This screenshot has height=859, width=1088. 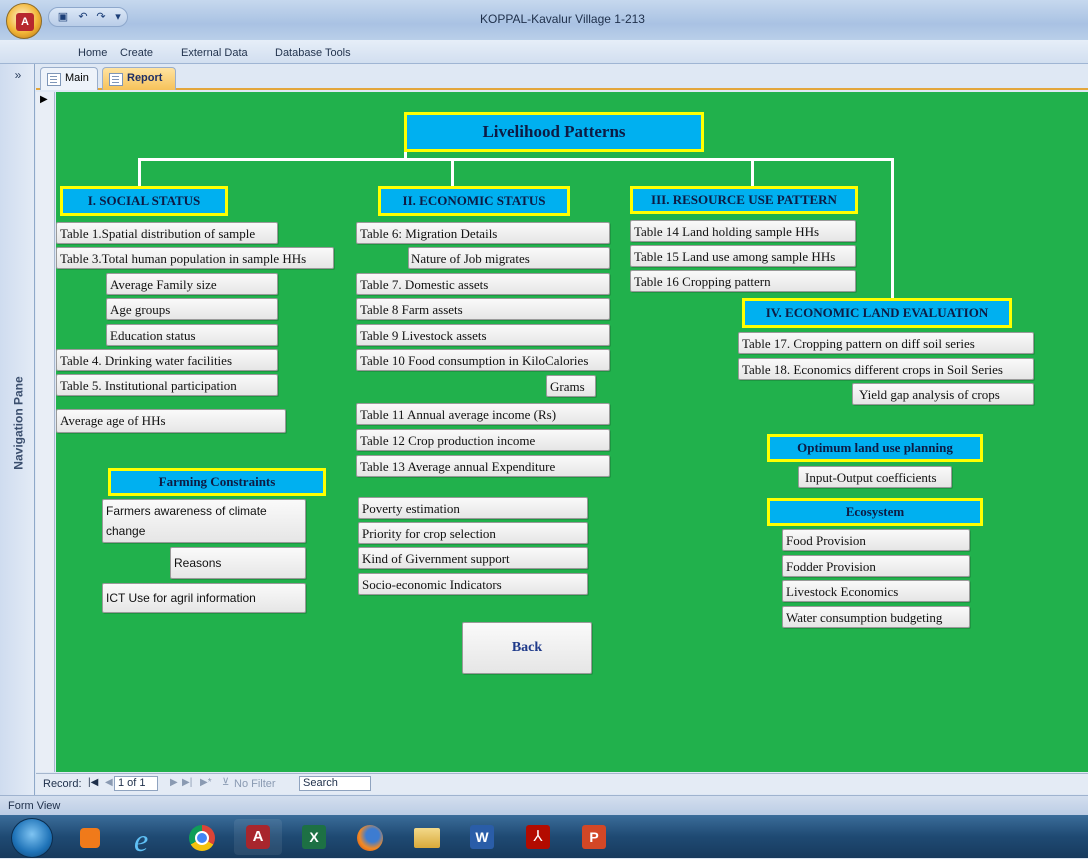 I want to click on table-11-button: Table 11 Annual average income (Rs), so click(x=483, y=414).